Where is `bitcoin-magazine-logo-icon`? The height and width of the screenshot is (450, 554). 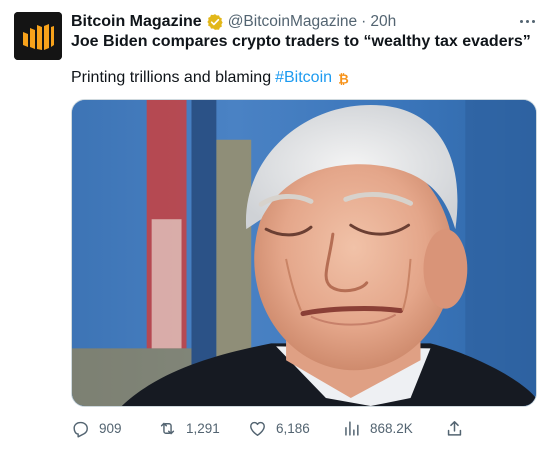 bitcoin-magazine-logo-icon is located at coordinates (38, 36).